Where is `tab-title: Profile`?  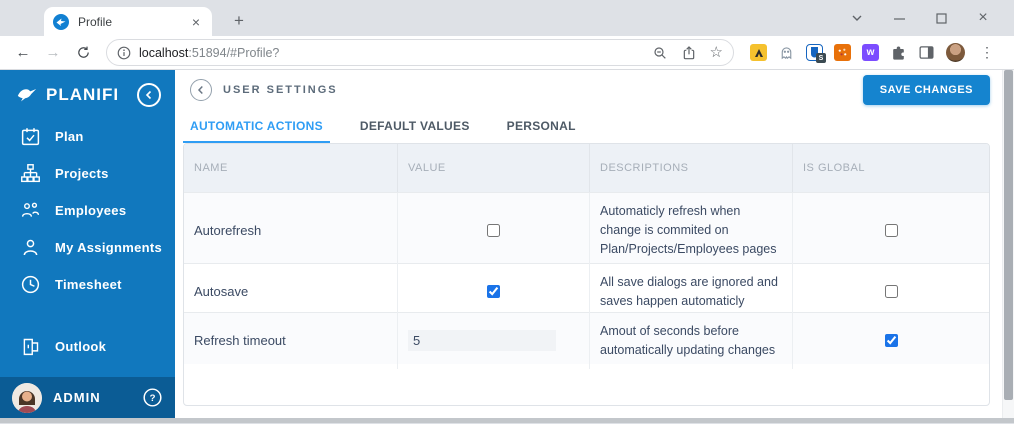 tab-title: Profile is located at coordinates (95, 21).